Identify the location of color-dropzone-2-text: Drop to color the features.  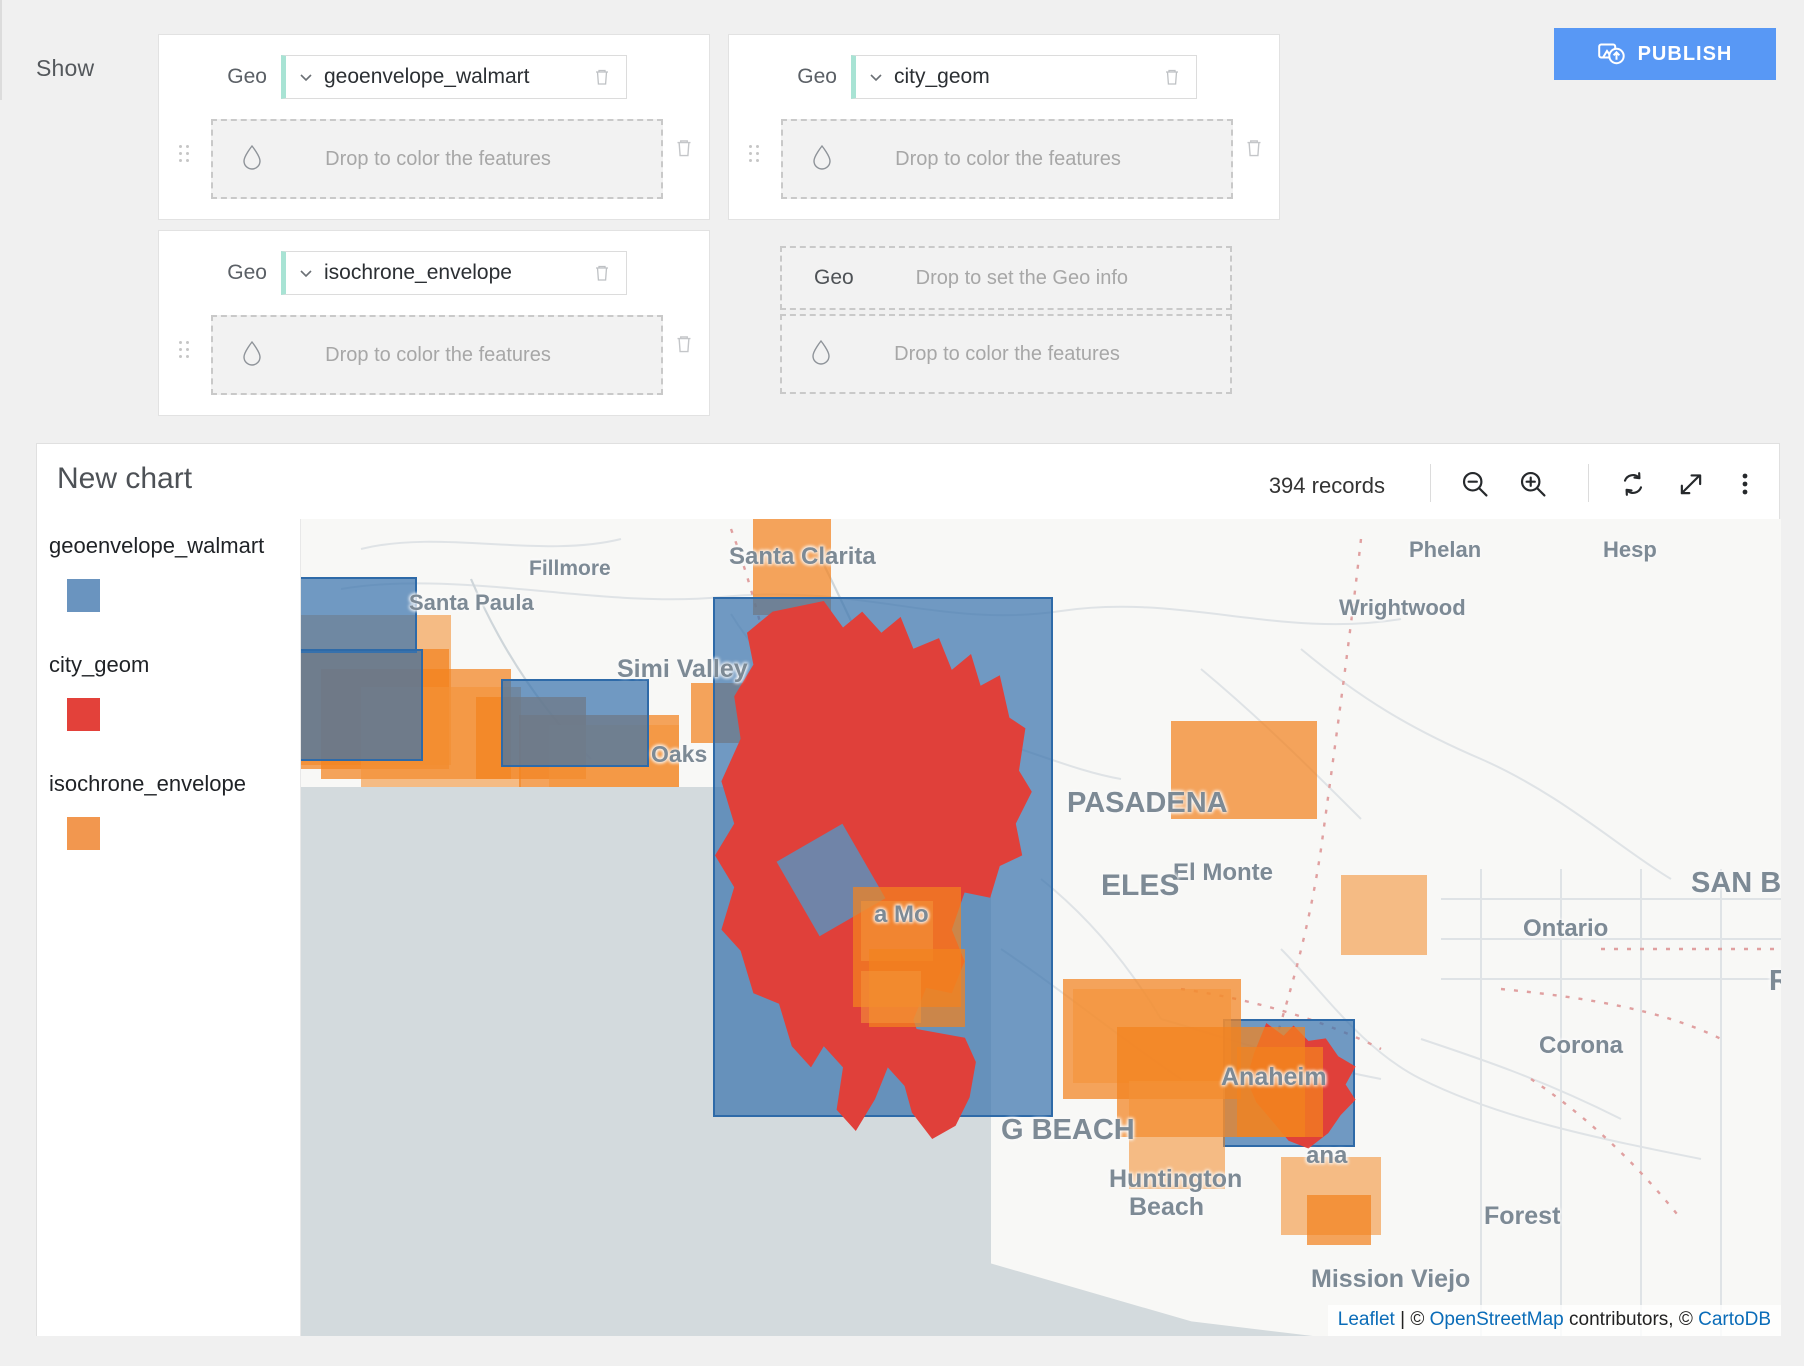
(1008, 158).